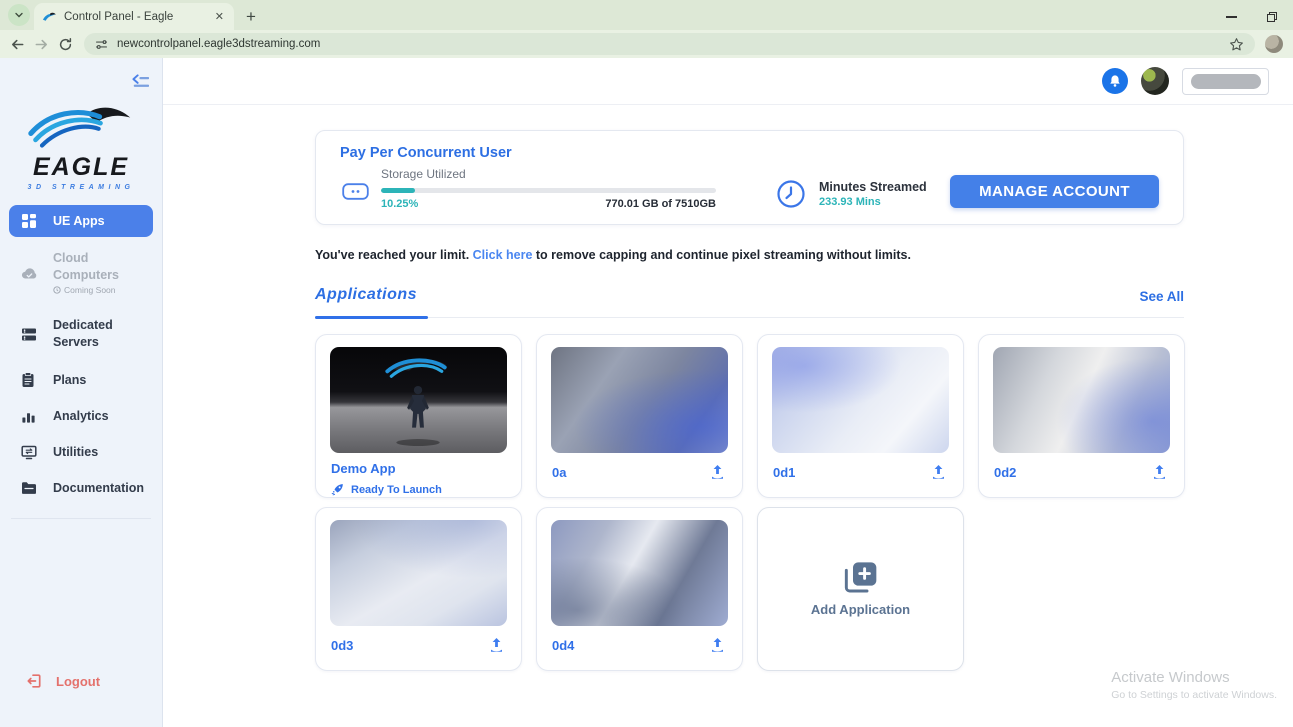 Image resolution: width=1293 pixels, height=727 pixels. I want to click on app-card-0d2: 0d2, so click(1081, 416).